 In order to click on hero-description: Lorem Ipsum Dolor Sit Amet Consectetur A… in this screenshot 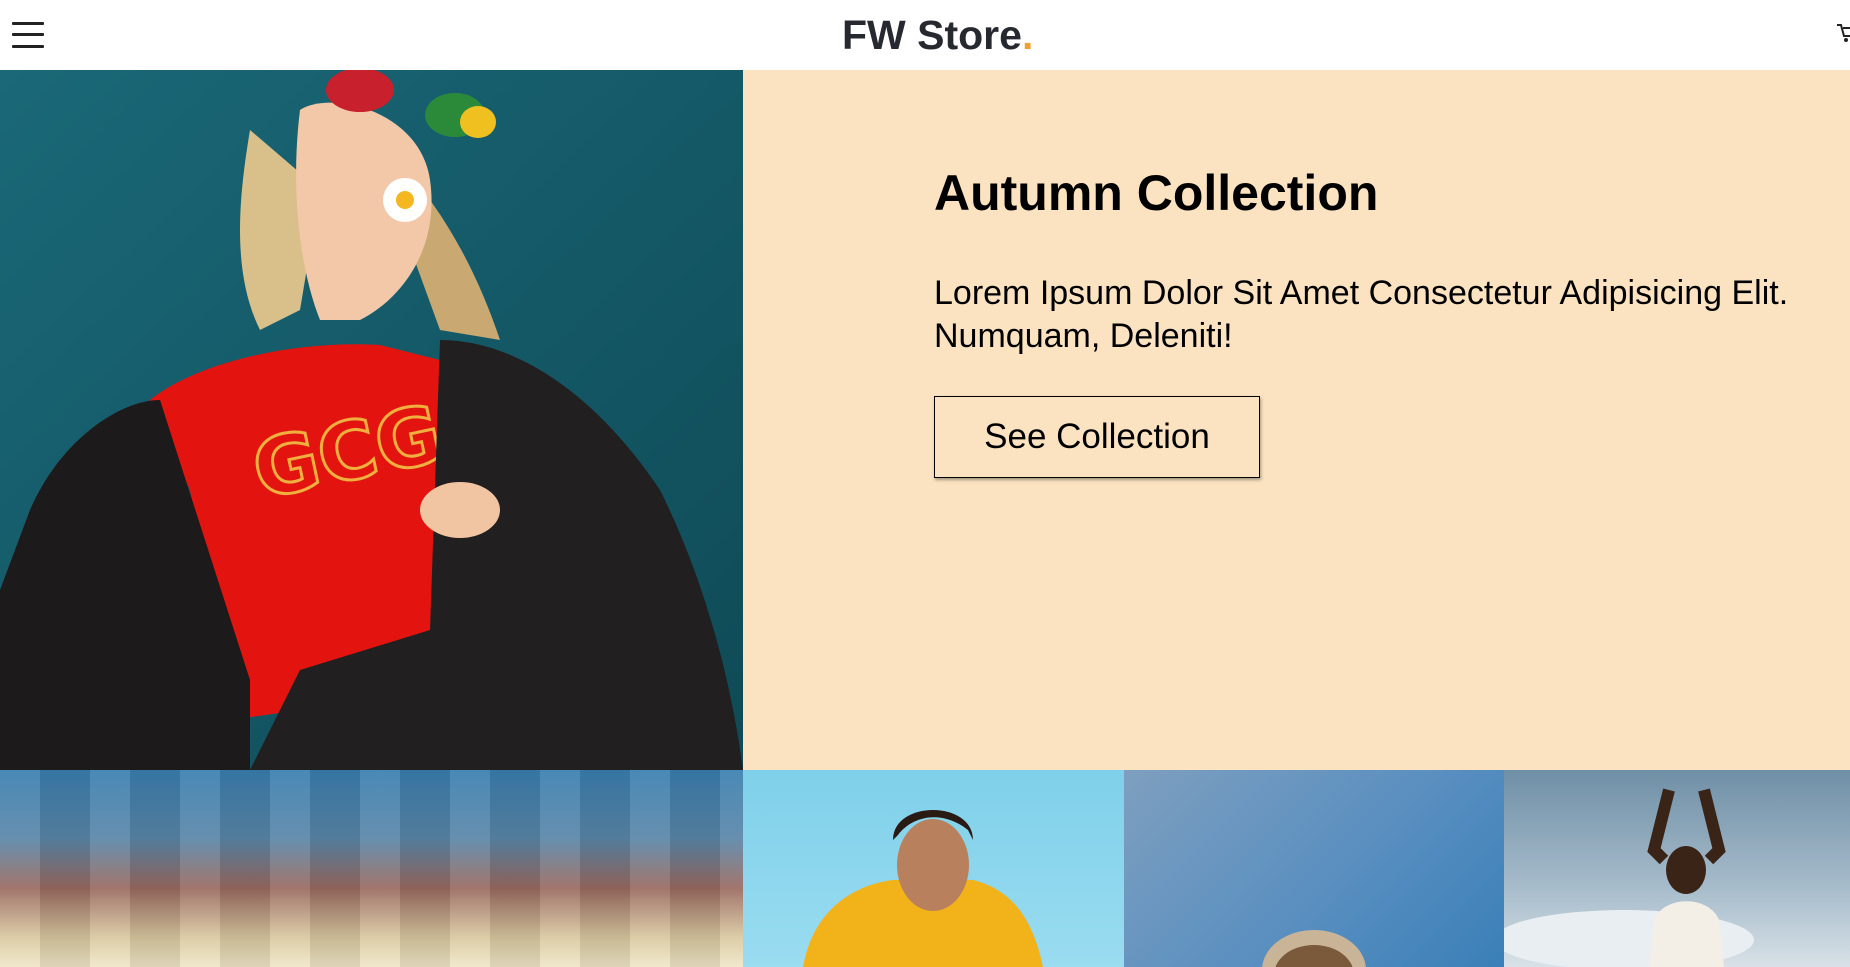, I will do `click(1361, 314)`.